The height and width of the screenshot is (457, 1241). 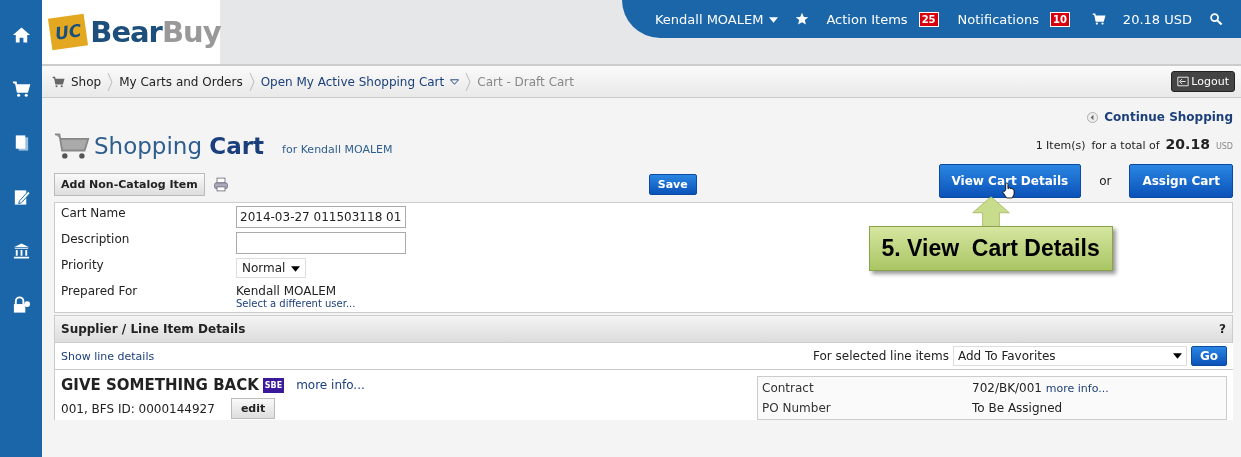 What do you see at coordinates (1187, 144) in the screenshot?
I see `cart-total: 20.18` at bounding box center [1187, 144].